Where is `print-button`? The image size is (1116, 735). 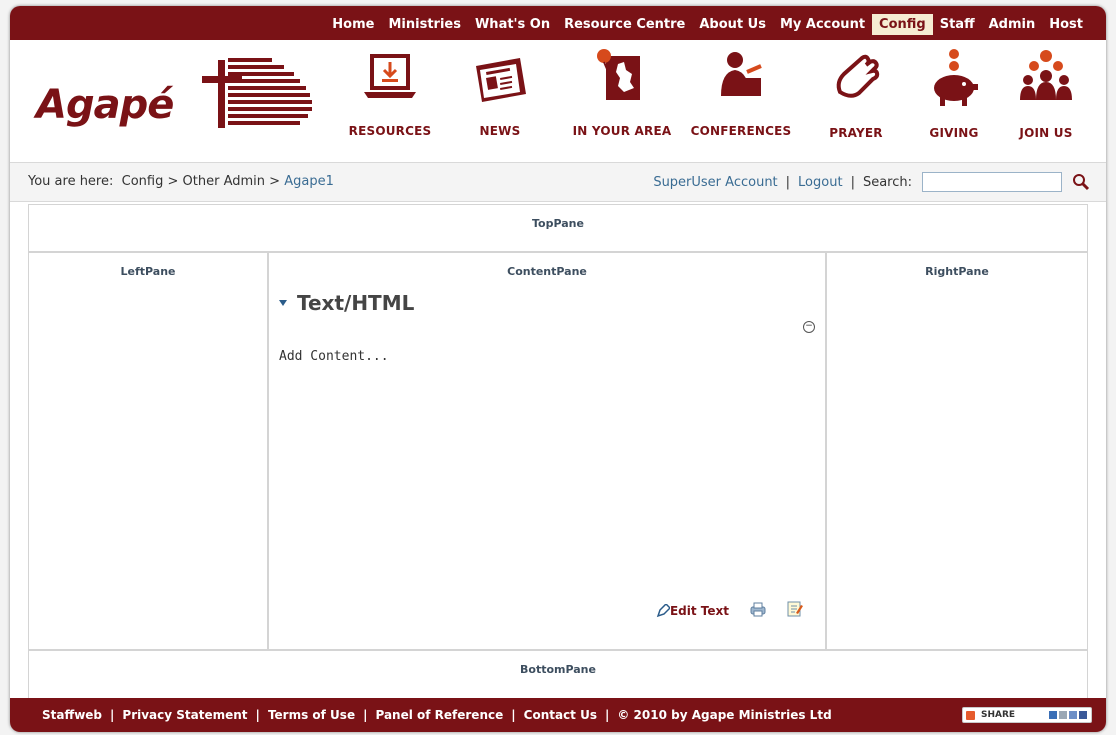 print-button is located at coordinates (758, 611).